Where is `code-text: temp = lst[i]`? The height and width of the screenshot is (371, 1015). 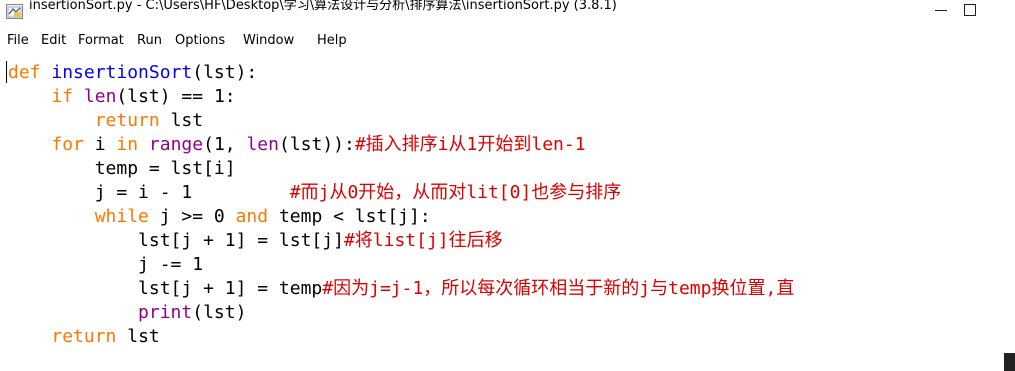 code-text: temp = lst[i] is located at coordinates (122, 168).